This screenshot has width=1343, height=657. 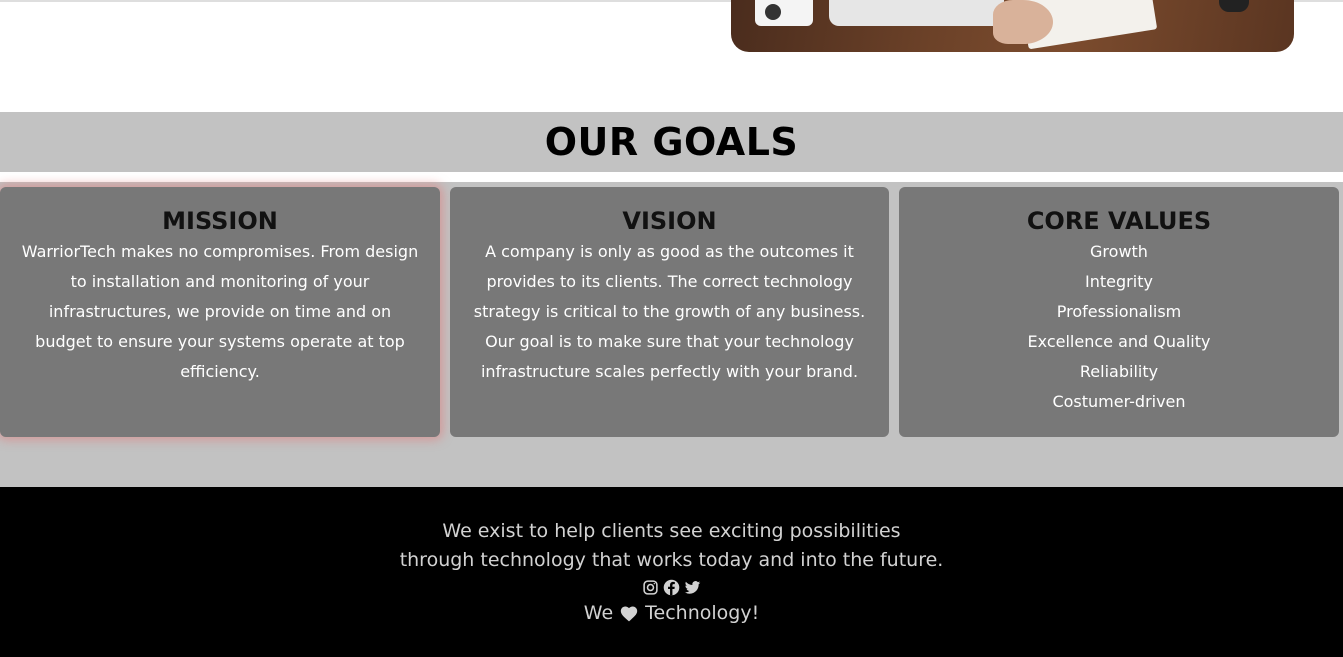 What do you see at coordinates (1119, 221) in the screenshot?
I see `core-values-title: CORE VALUES` at bounding box center [1119, 221].